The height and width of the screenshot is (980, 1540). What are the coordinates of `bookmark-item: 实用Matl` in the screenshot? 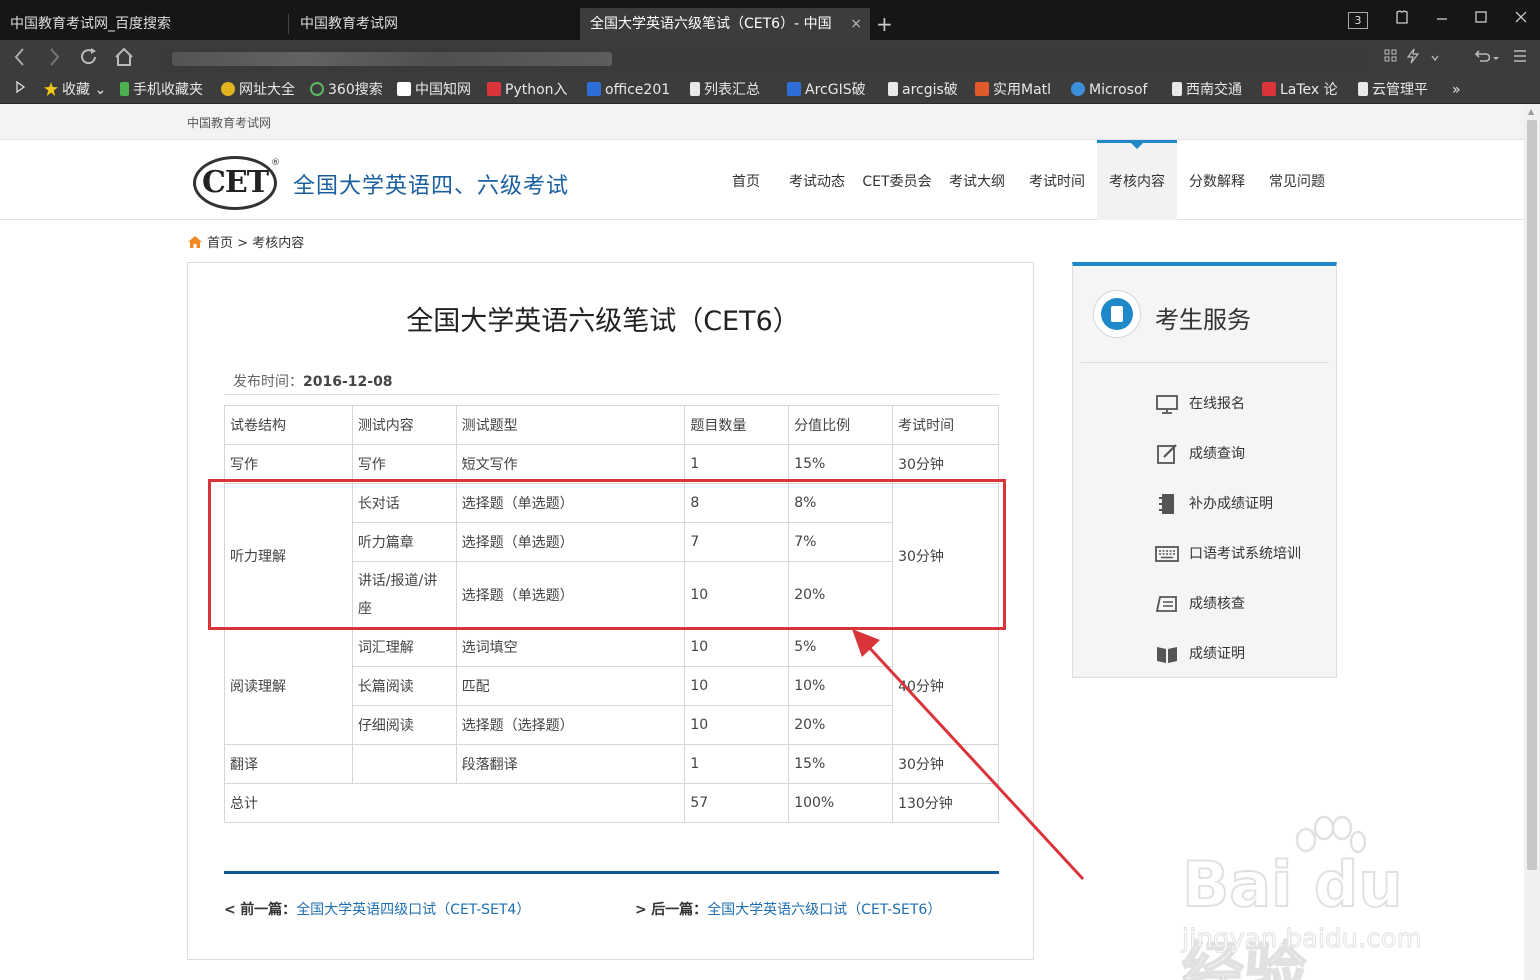 It's located at (1018, 90).